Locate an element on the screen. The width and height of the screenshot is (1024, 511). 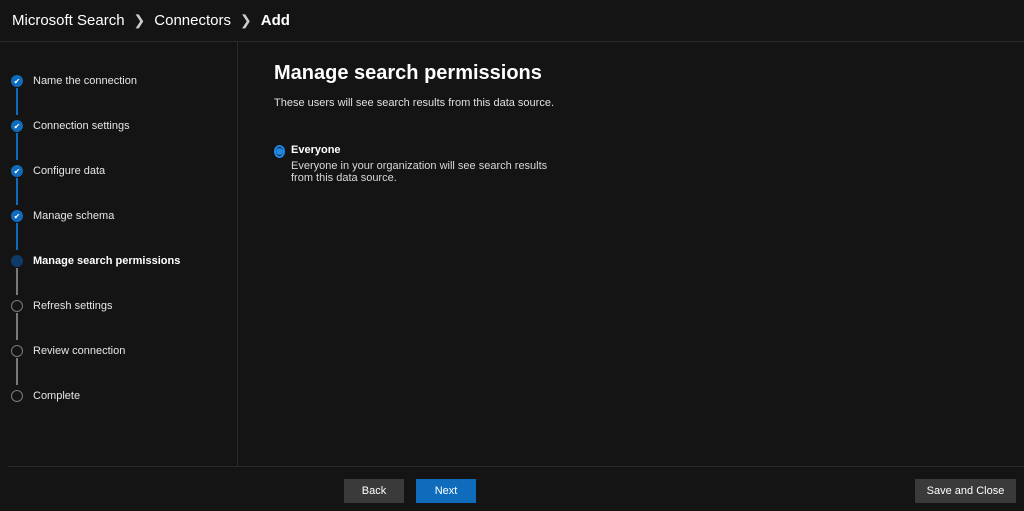
breadcrumb: Microsoft Search ❯ Connectors ❯ Add is located at coordinates (512, 21).